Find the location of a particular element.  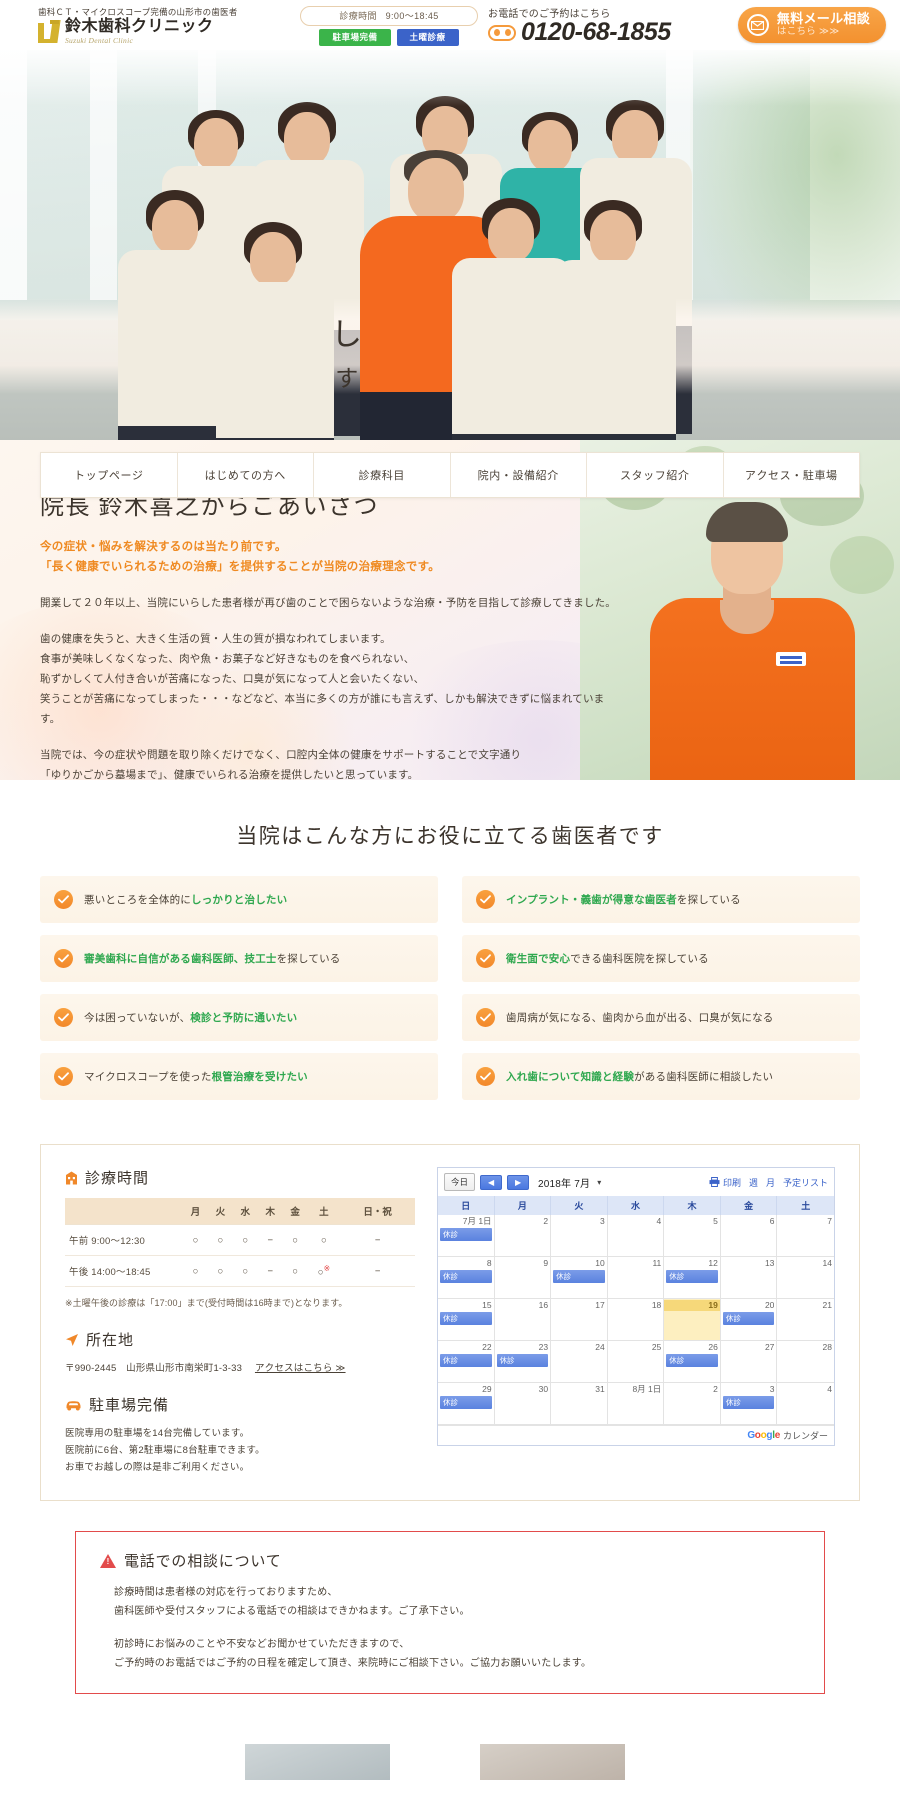

calendar-day-cell: 12 休診 is located at coordinates (692, 1278).